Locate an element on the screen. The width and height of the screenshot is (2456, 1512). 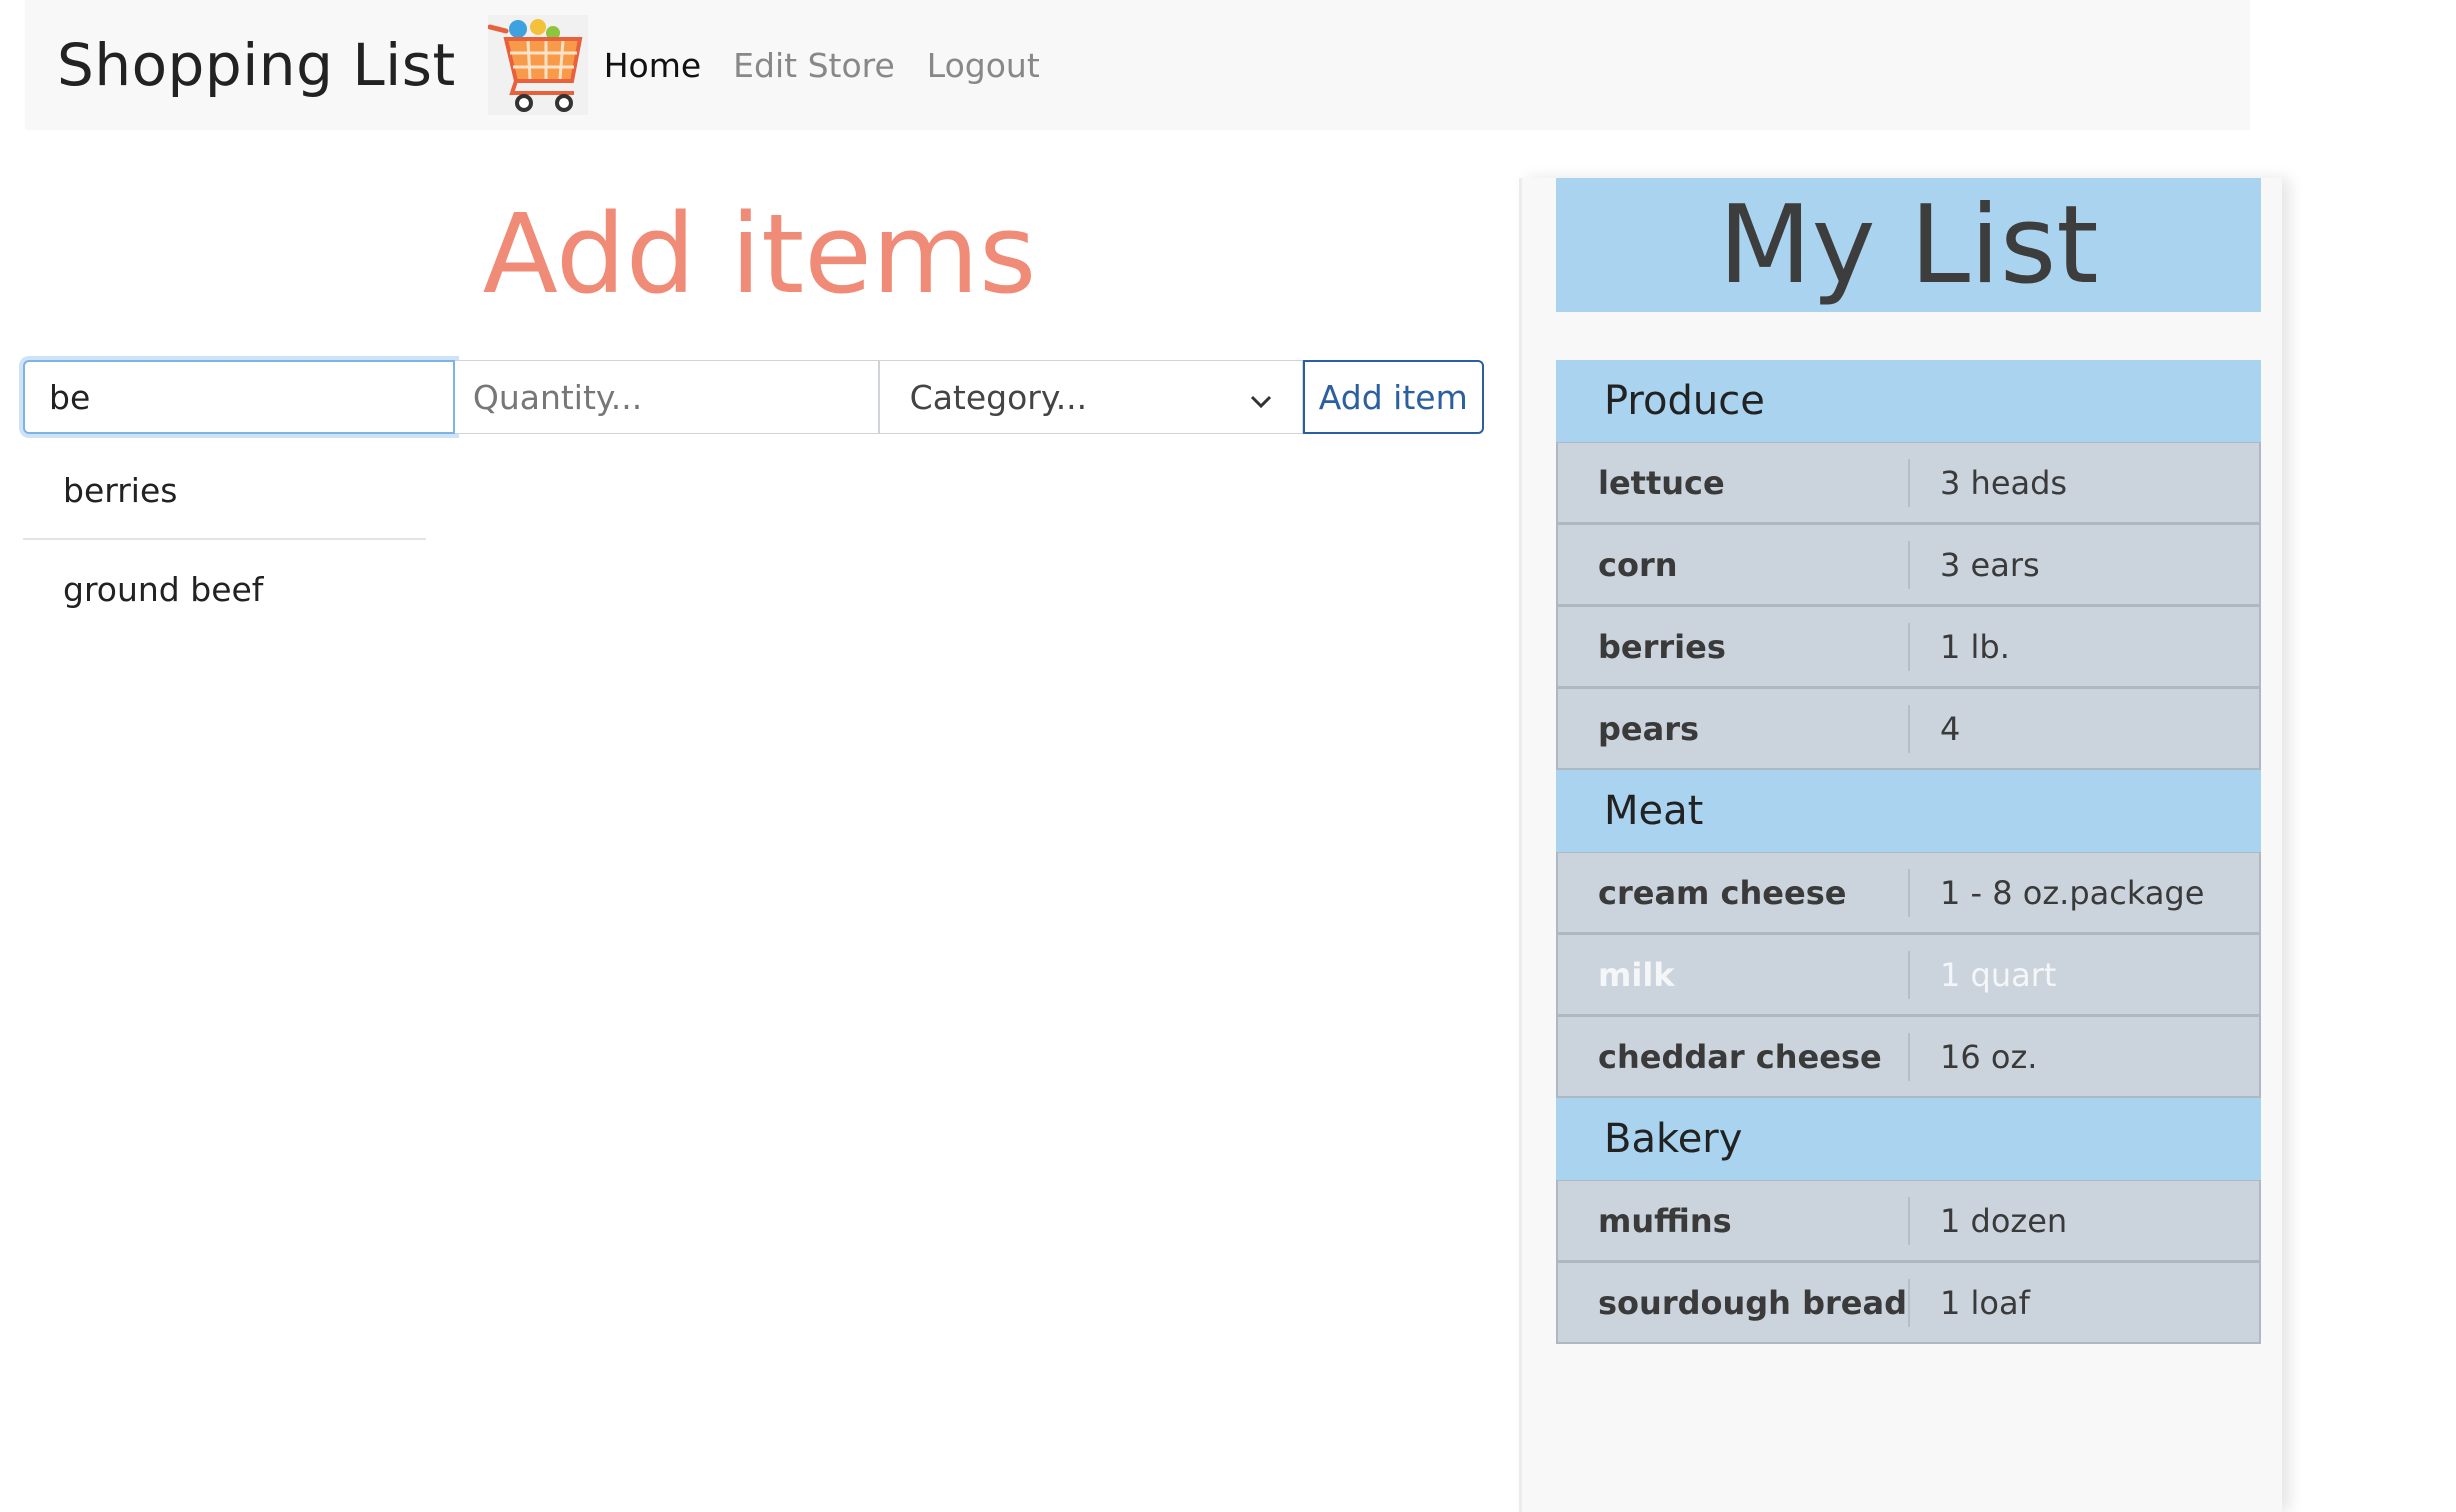
list-item: lettuce 3 heads is located at coordinates (1908, 483).